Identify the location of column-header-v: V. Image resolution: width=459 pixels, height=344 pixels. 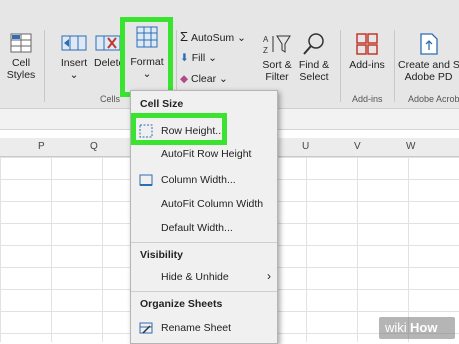
(357, 146).